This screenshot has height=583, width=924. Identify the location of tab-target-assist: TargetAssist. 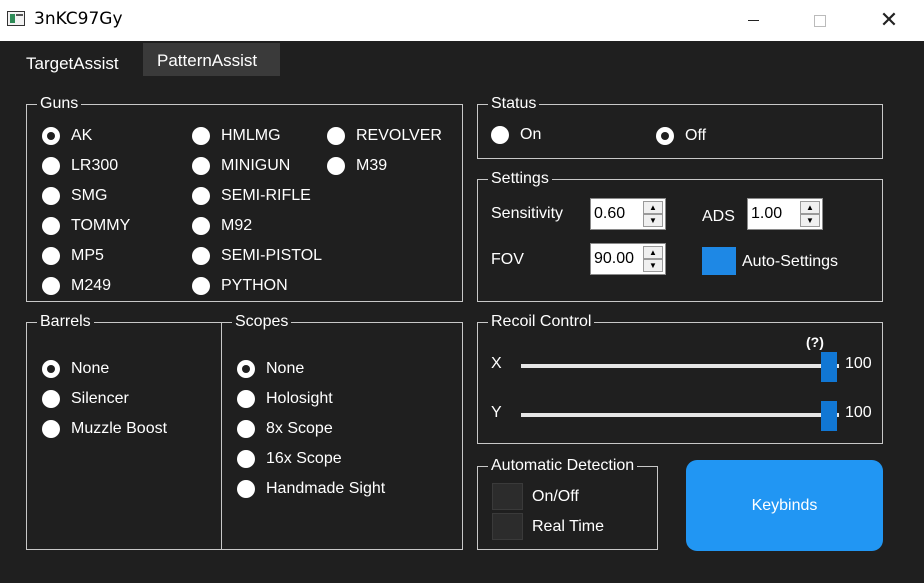
(77, 62).